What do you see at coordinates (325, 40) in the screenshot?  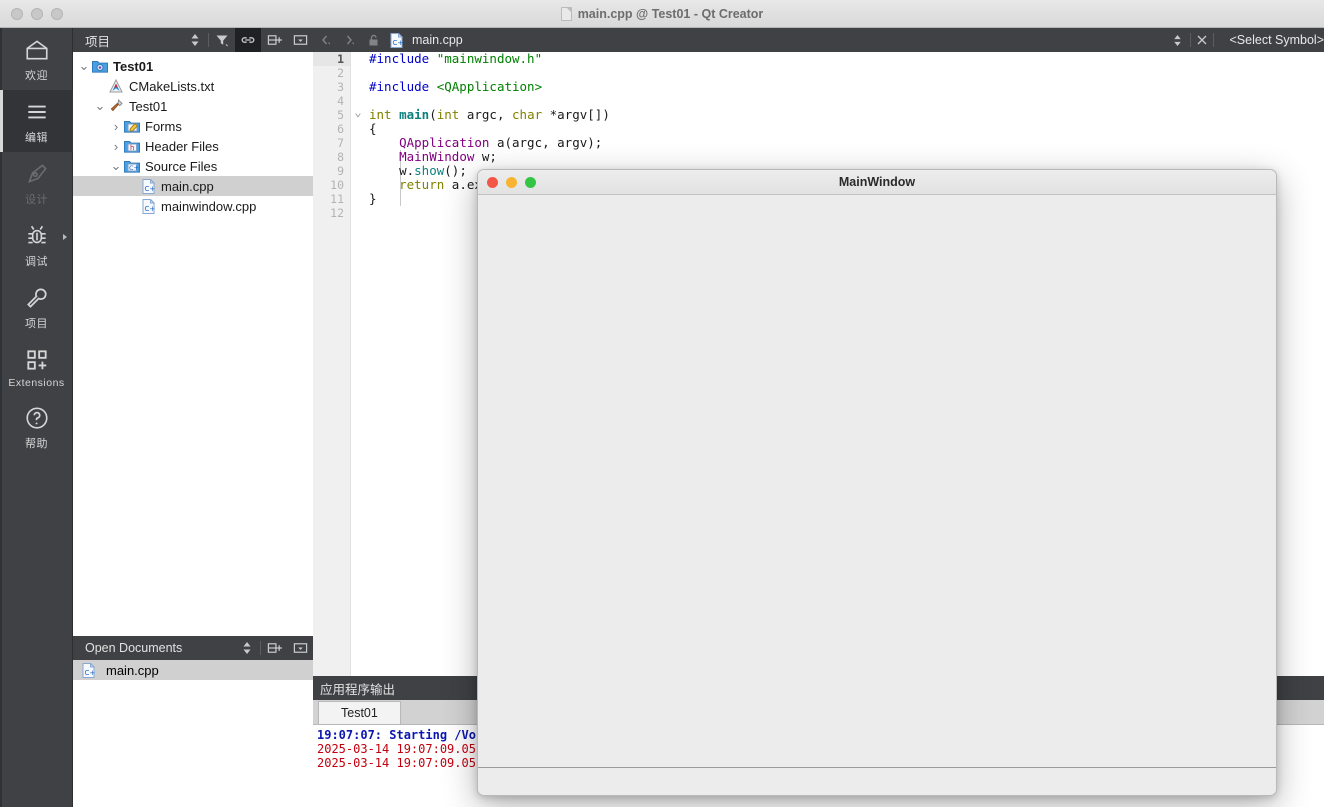 I see `navigate-back-button` at bounding box center [325, 40].